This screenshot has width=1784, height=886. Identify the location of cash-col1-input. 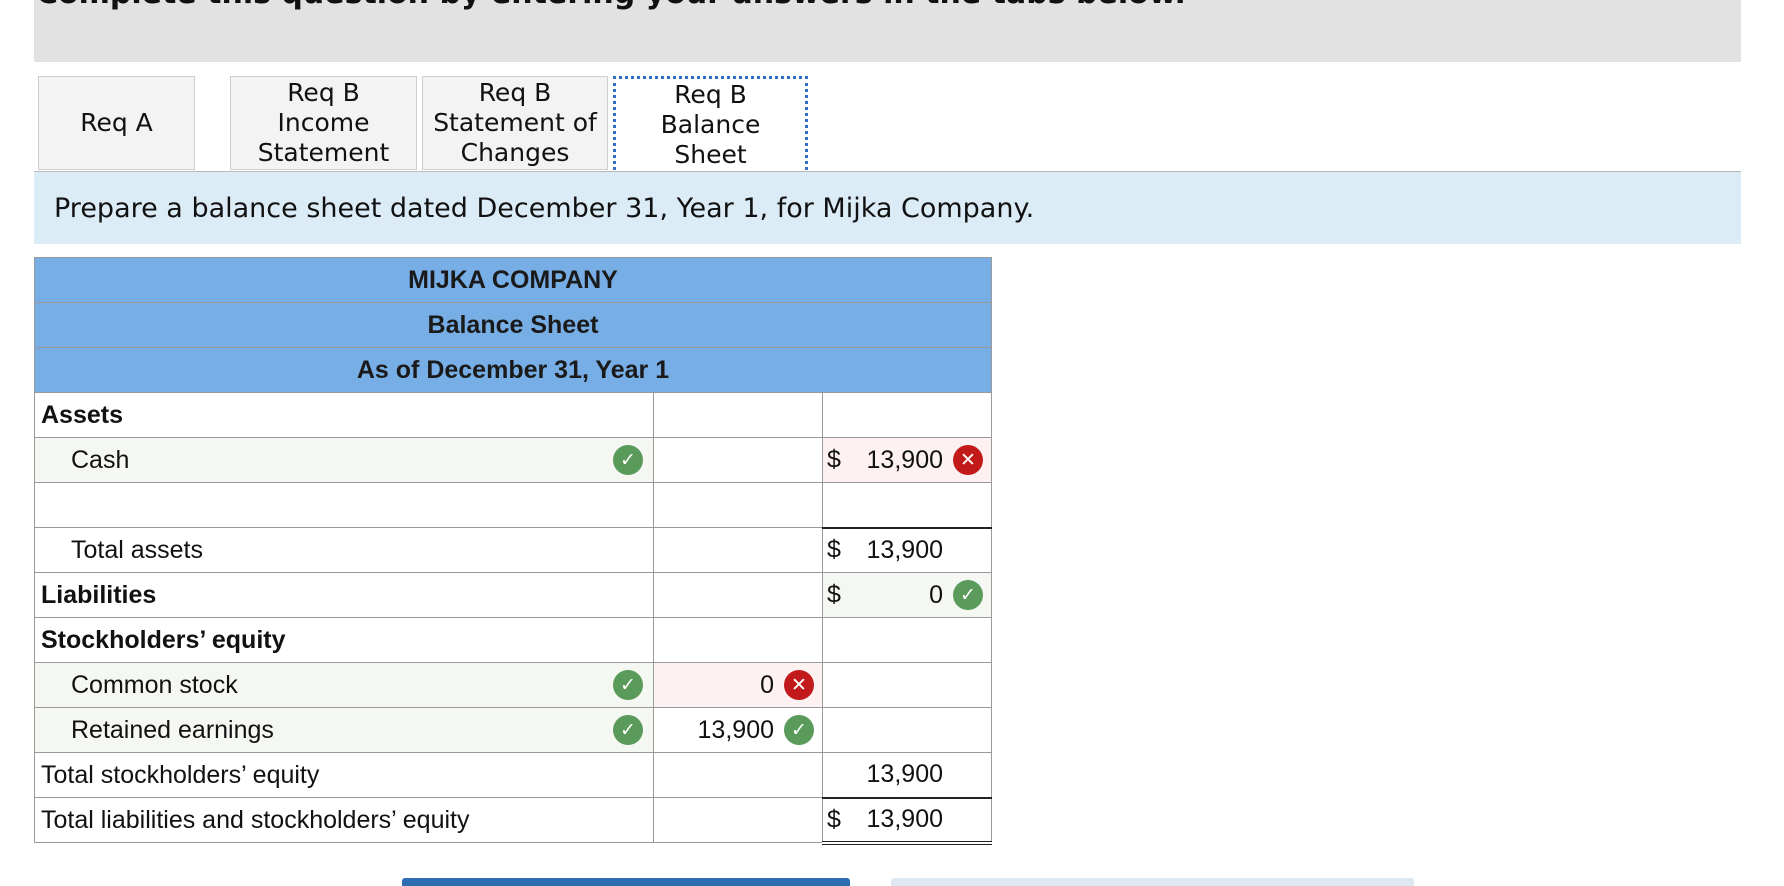
(738, 460).